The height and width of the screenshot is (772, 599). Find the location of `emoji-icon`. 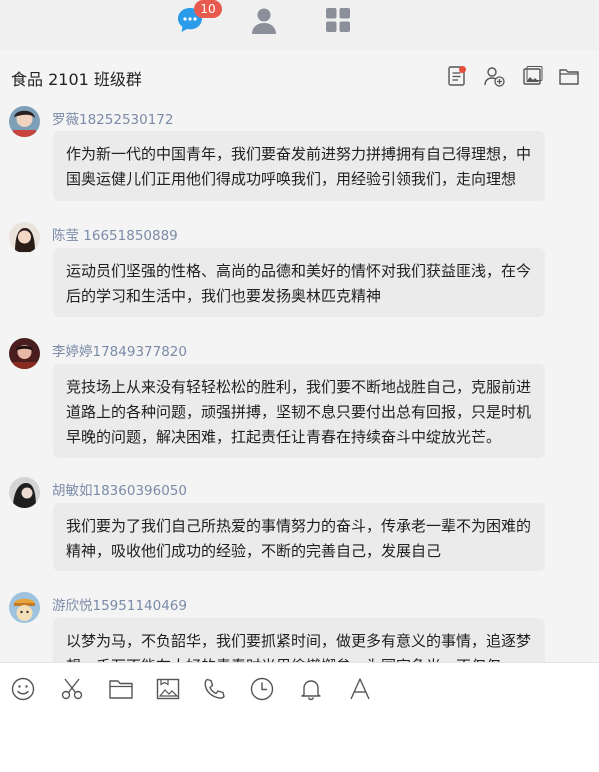

emoji-icon is located at coordinates (23, 689).